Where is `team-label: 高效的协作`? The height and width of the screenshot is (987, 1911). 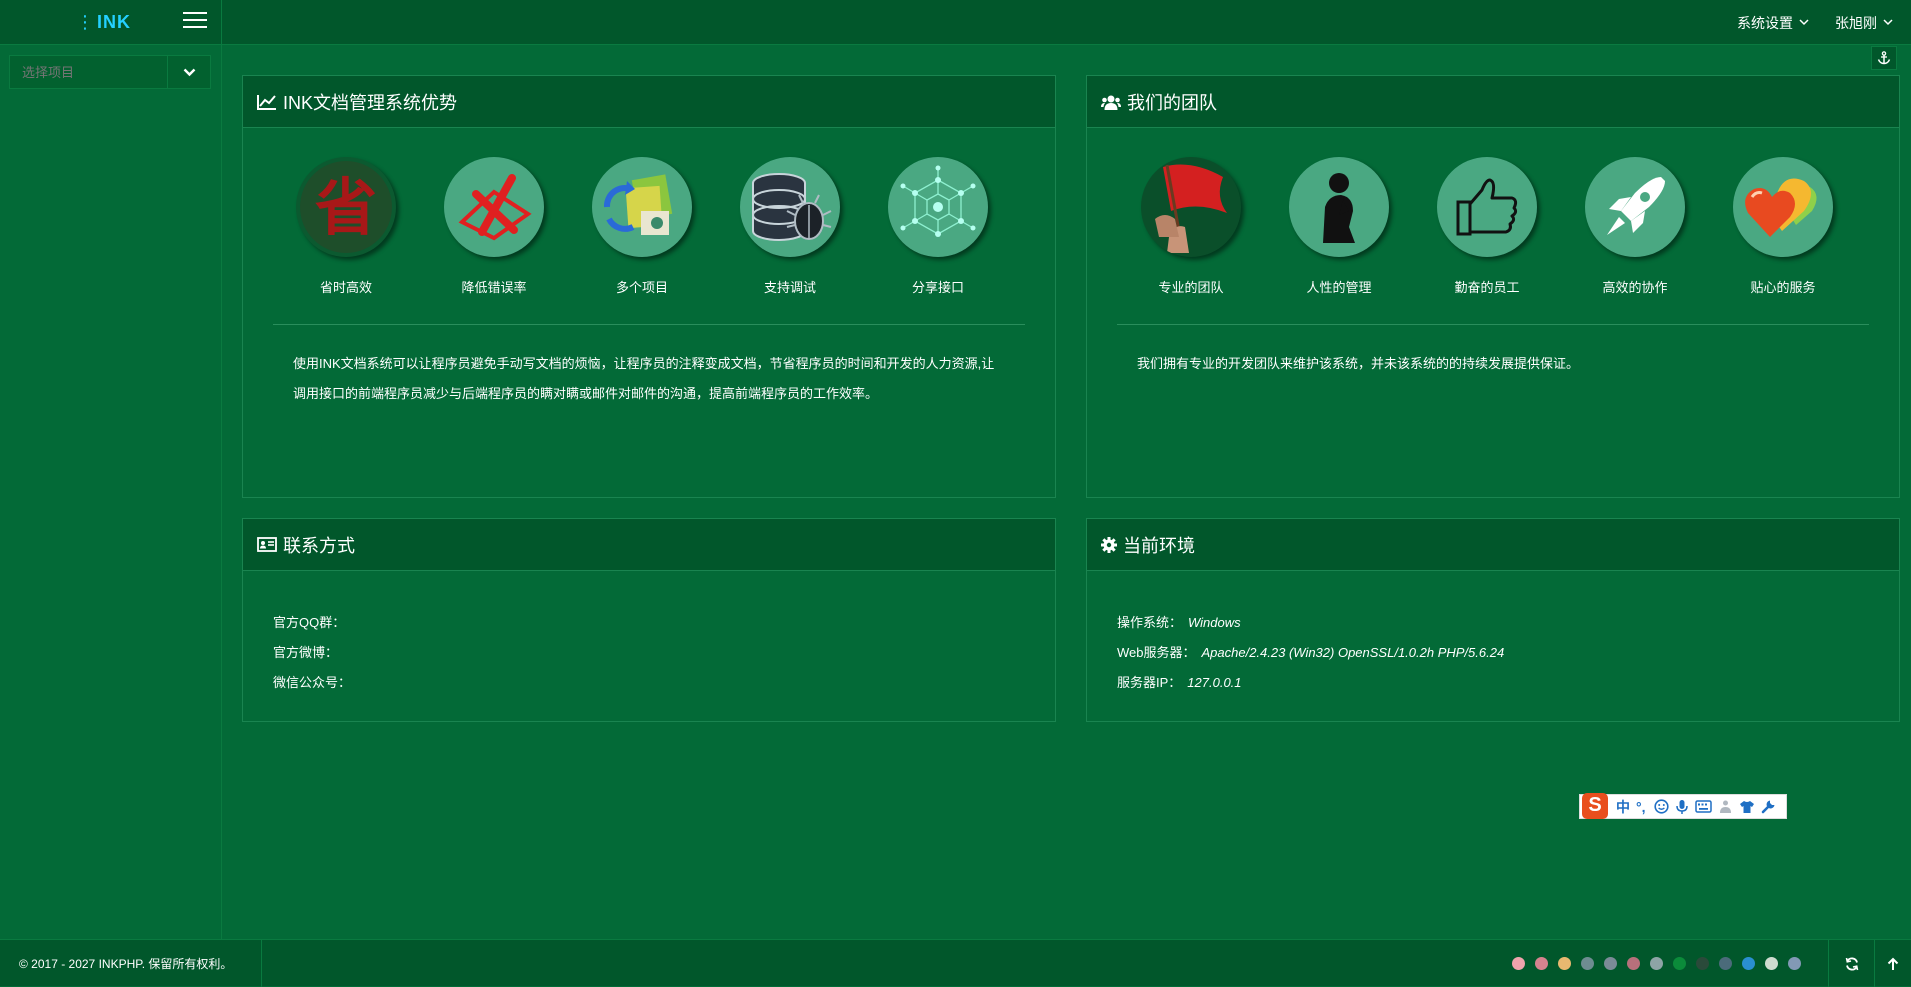 team-label: 高效的协作 is located at coordinates (1635, 287).